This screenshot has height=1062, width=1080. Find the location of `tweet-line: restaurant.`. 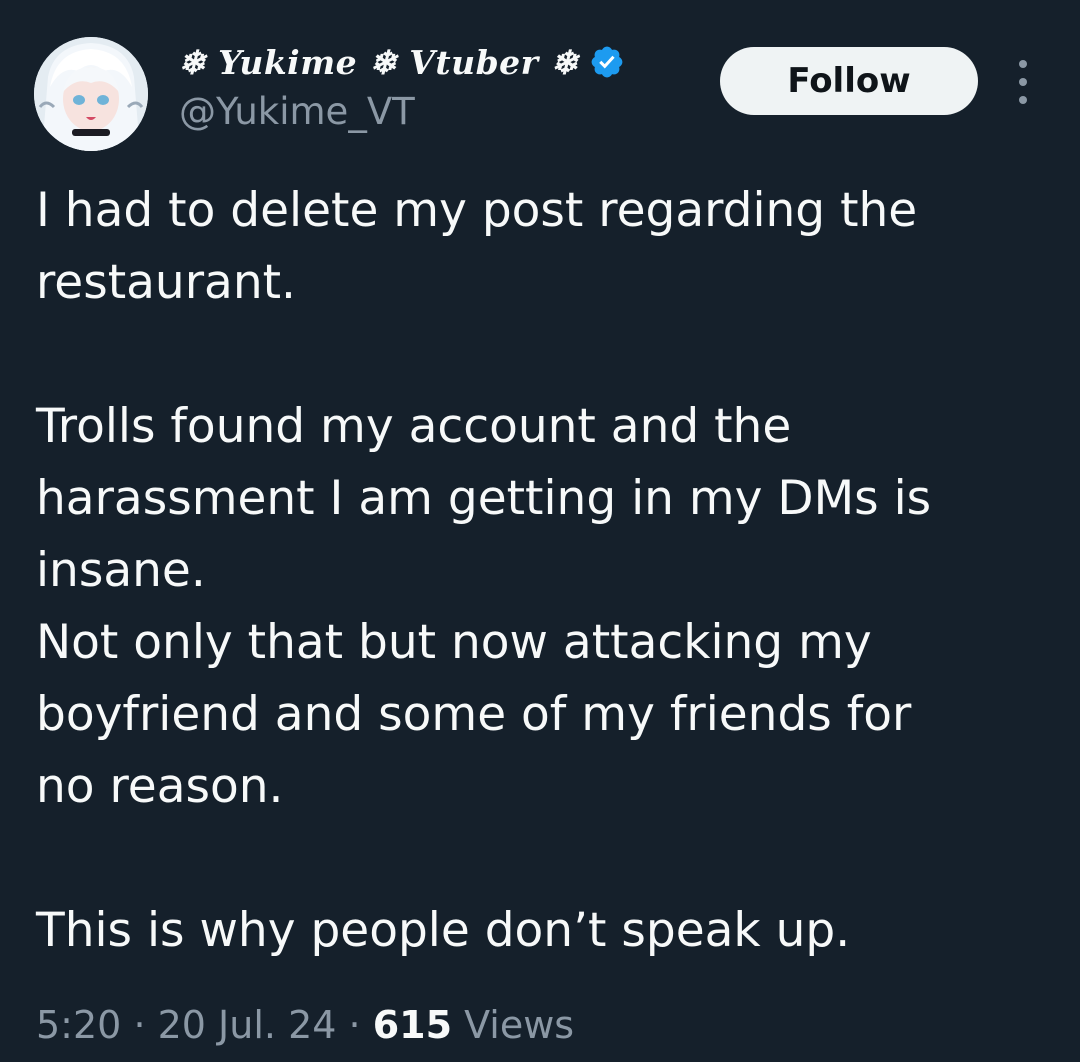

tweet-line: restaurant. is located at coordinates (166, 282).